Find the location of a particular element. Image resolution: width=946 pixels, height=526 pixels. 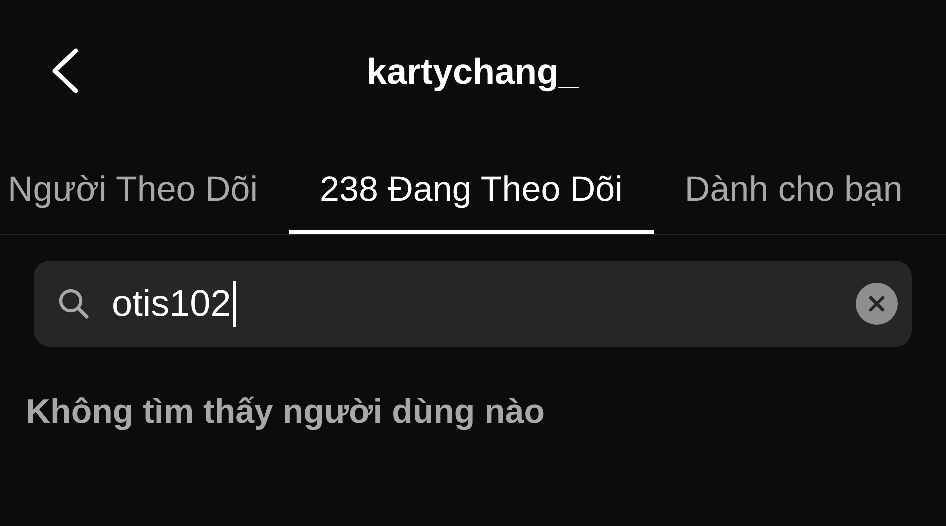

profile-username: kartychang_ is located at coordinates (473, 72).